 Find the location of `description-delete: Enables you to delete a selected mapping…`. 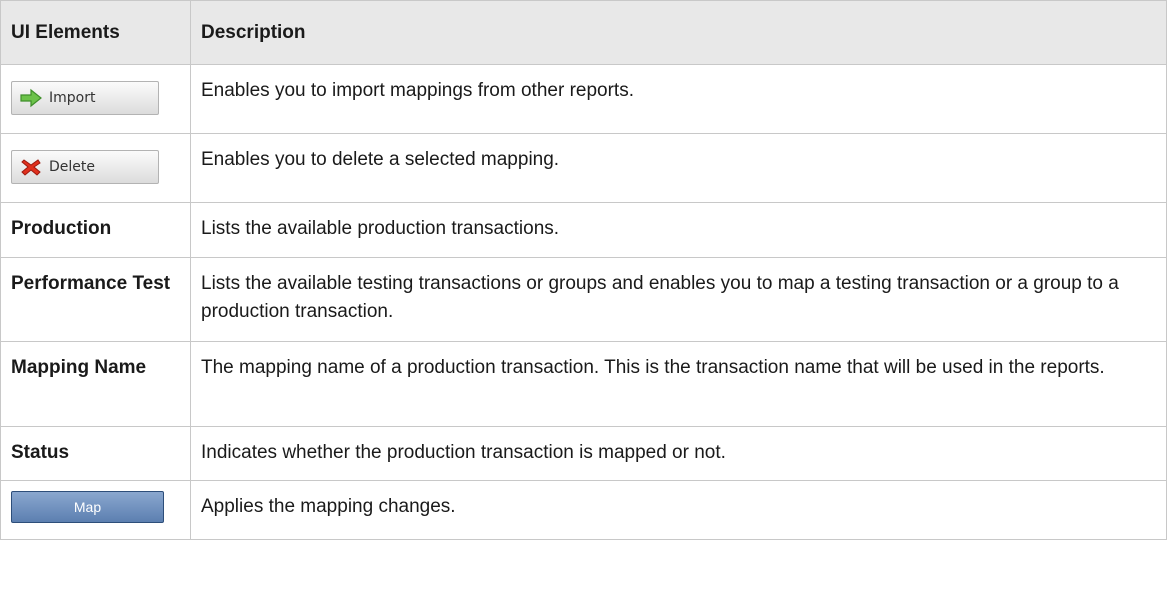

description-delete: Enables you to delete a selected mapping… is located at coordinates (380, 159).